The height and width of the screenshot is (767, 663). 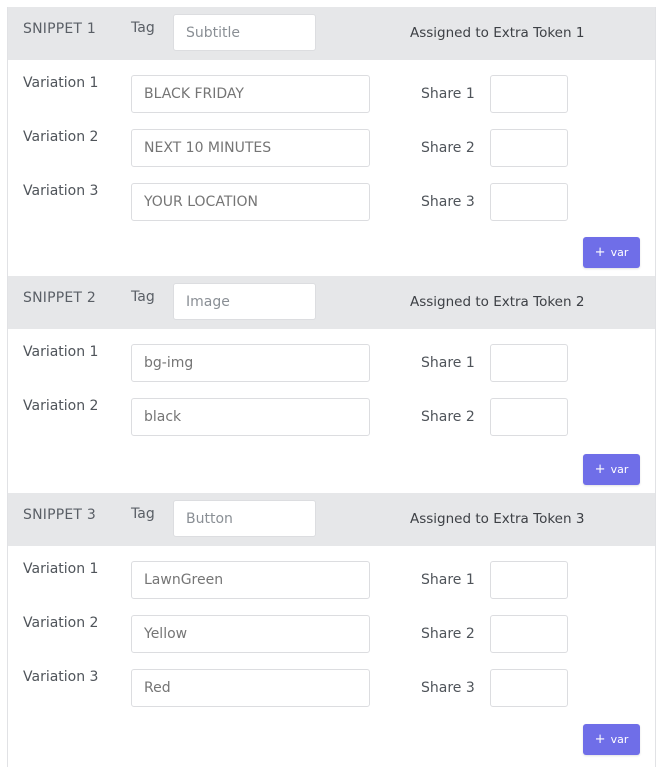 What do you see at coordinates (331, 33) in the screenshot?
I see `snippet-header: SNIPPET 1 Tag Assigned to Extra Token 1` at bounding box center [331, 33].